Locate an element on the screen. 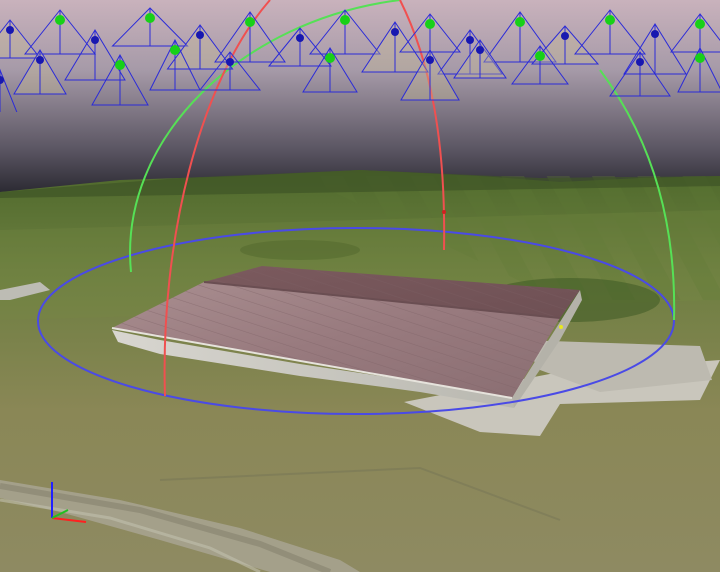 This screenshot has height=572, width=720. gizmo-handle-marker is located at coordinates (561, 327).